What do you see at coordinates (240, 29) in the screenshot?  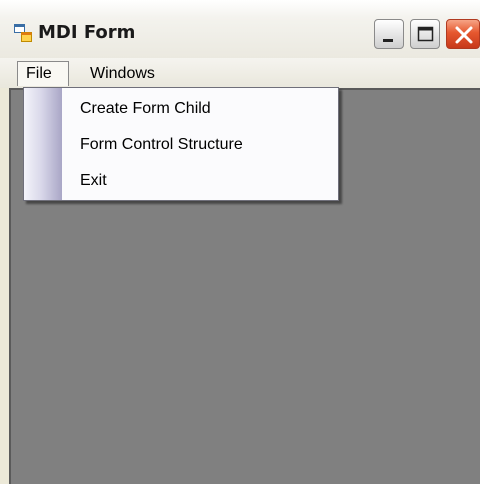 I see `title-bar: MDI Form` at bounding box center [240, 29].